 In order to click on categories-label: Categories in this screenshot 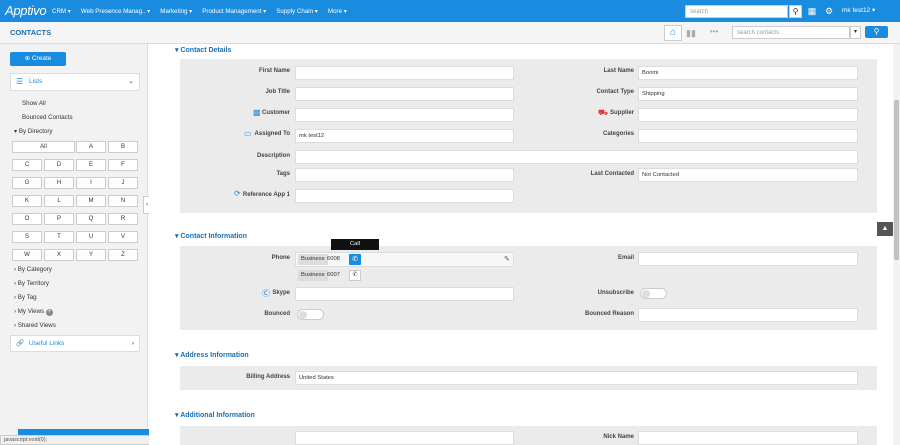, I will do `click(618, 134)`.